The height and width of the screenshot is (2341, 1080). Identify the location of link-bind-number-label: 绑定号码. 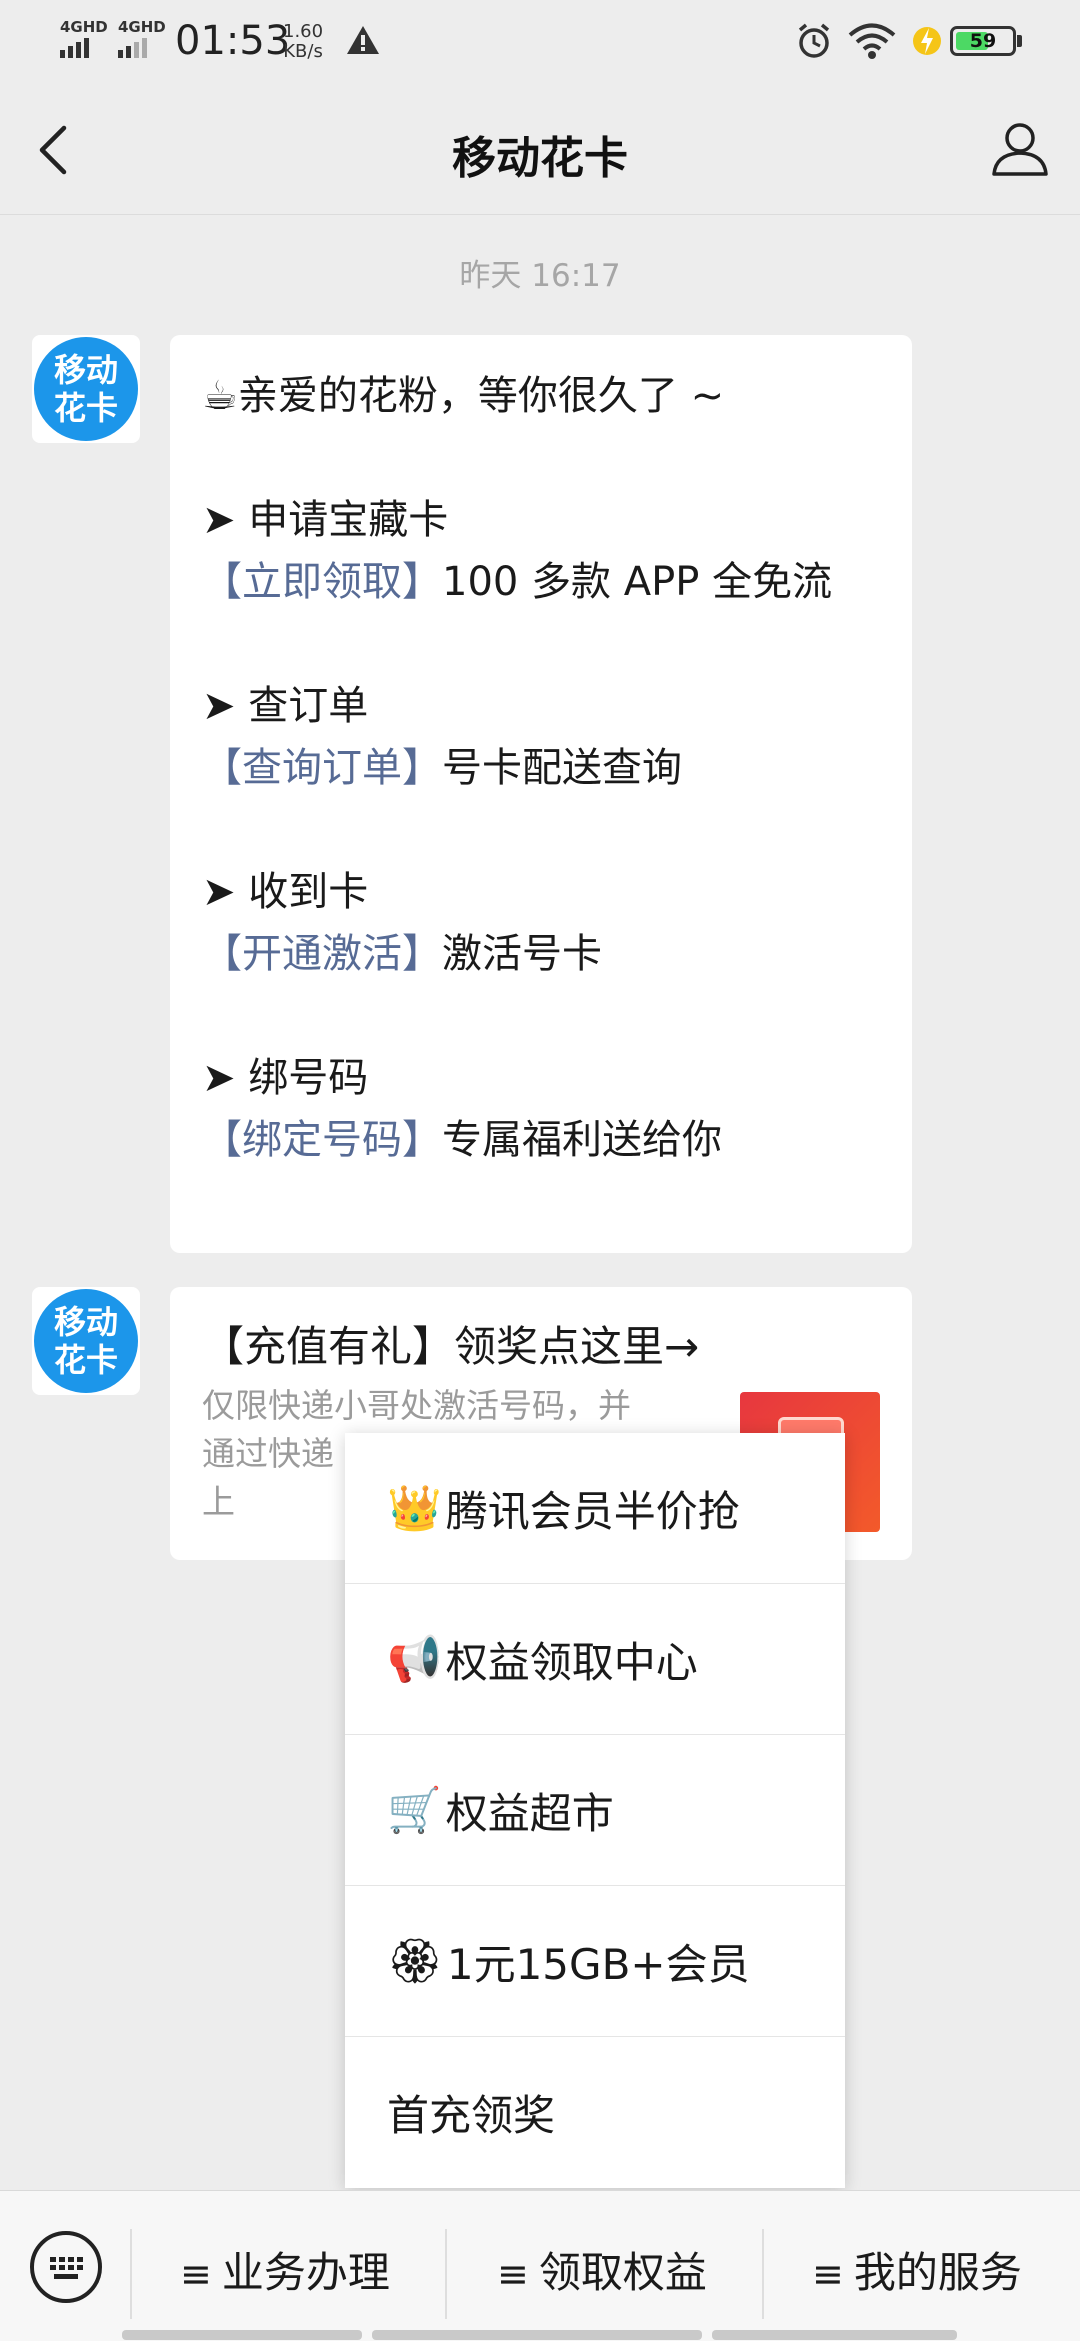
(322, 1140).